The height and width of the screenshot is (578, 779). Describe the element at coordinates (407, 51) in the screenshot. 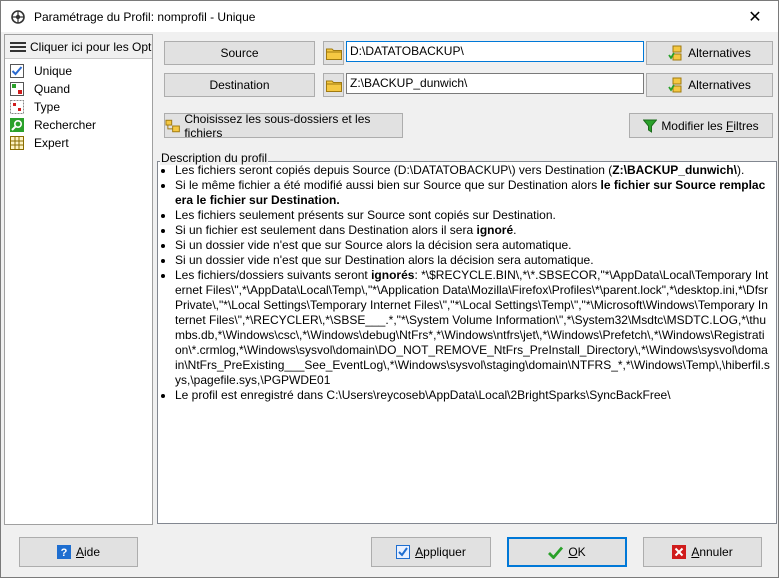

I see `source-path-value: D:\DATATOBACKUP\` at that location.